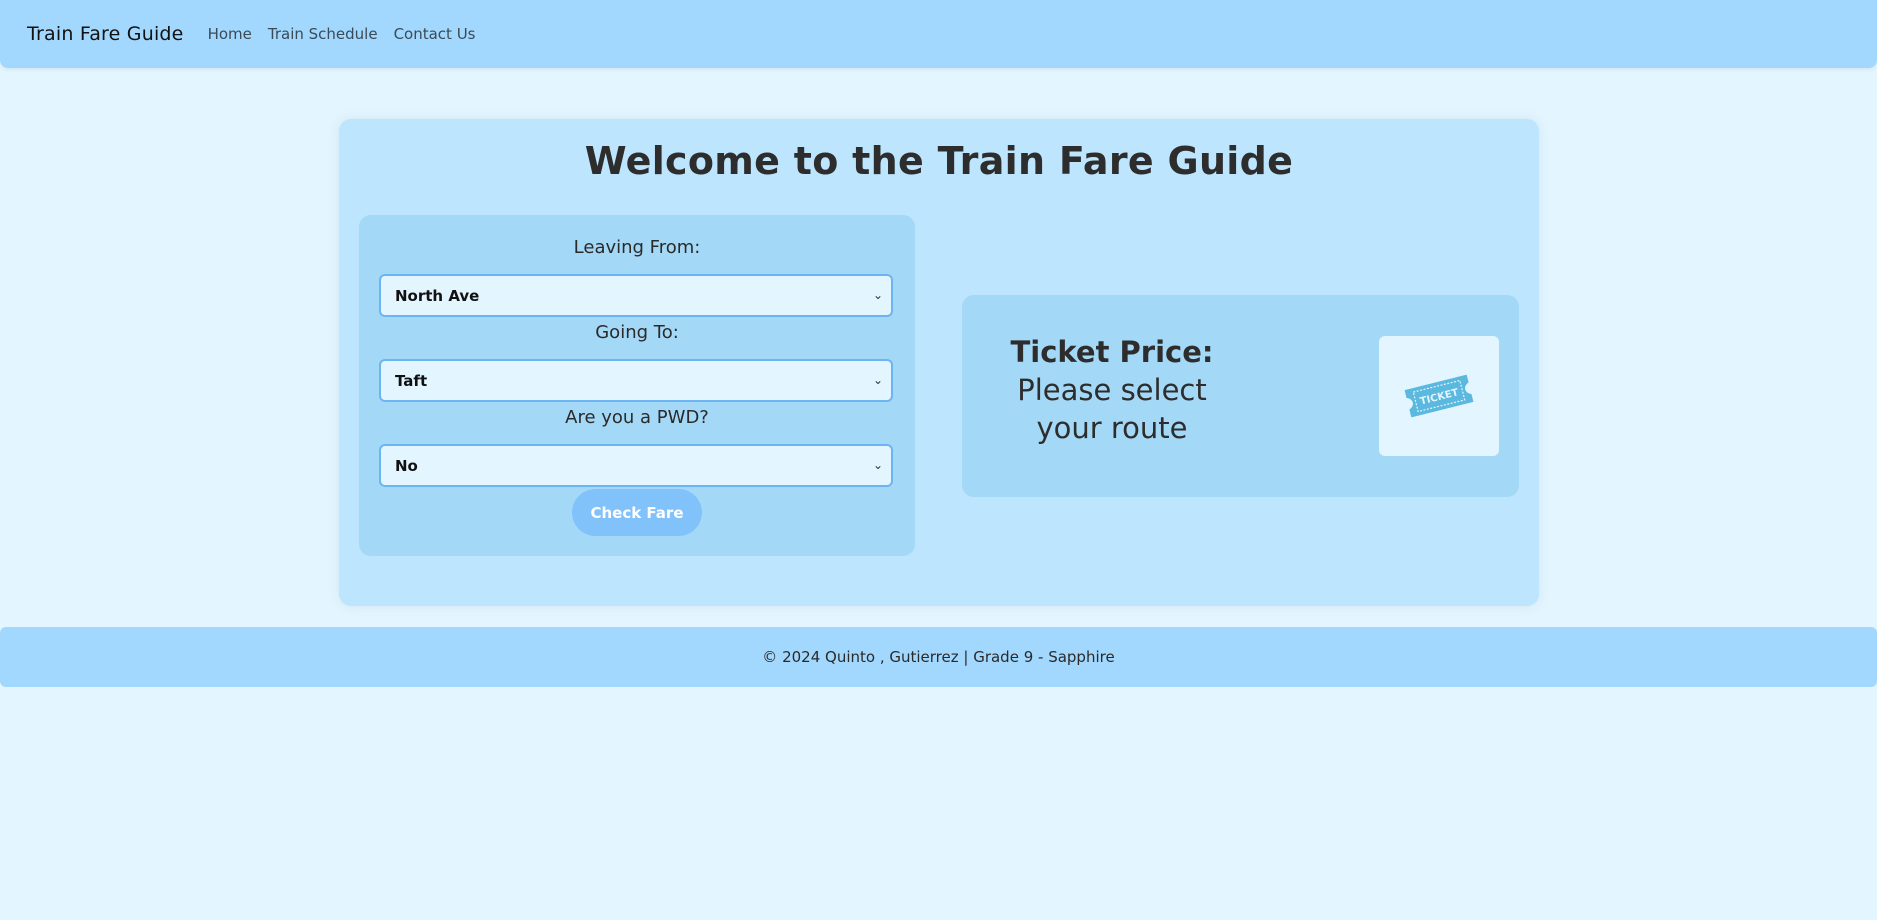 This screenshot has height=920, width=1877. I want to click on nav-link-contact-us: Contact Us, so click(435, 34).